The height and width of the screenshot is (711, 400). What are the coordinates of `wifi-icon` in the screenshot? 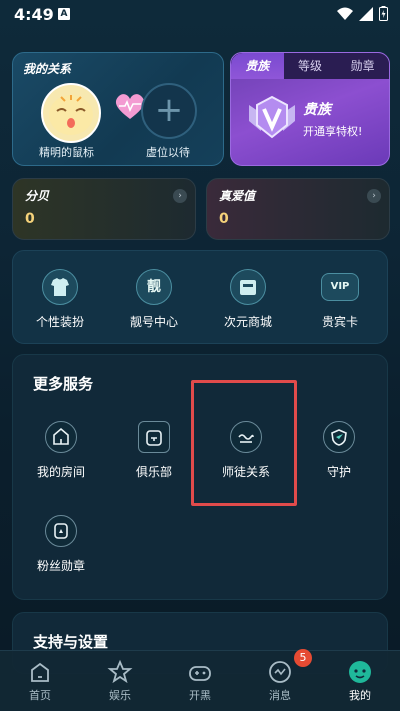 It's located at (345, 13).